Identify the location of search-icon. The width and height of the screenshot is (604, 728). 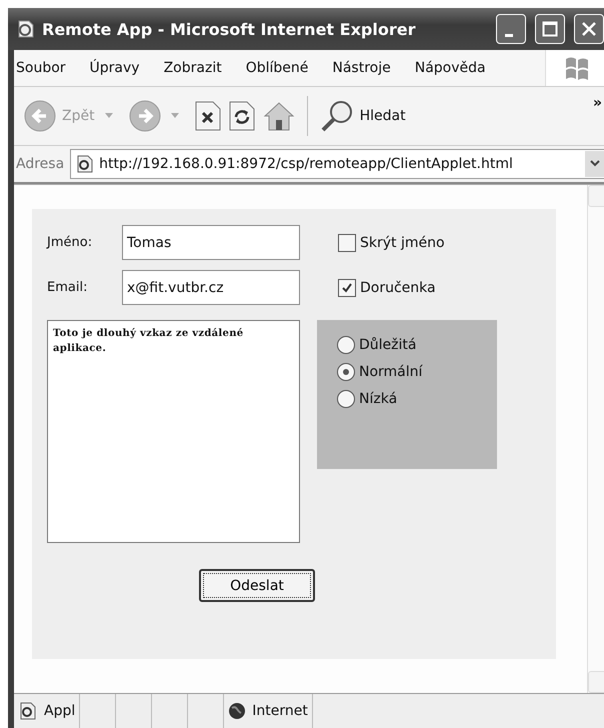
(337, 116).